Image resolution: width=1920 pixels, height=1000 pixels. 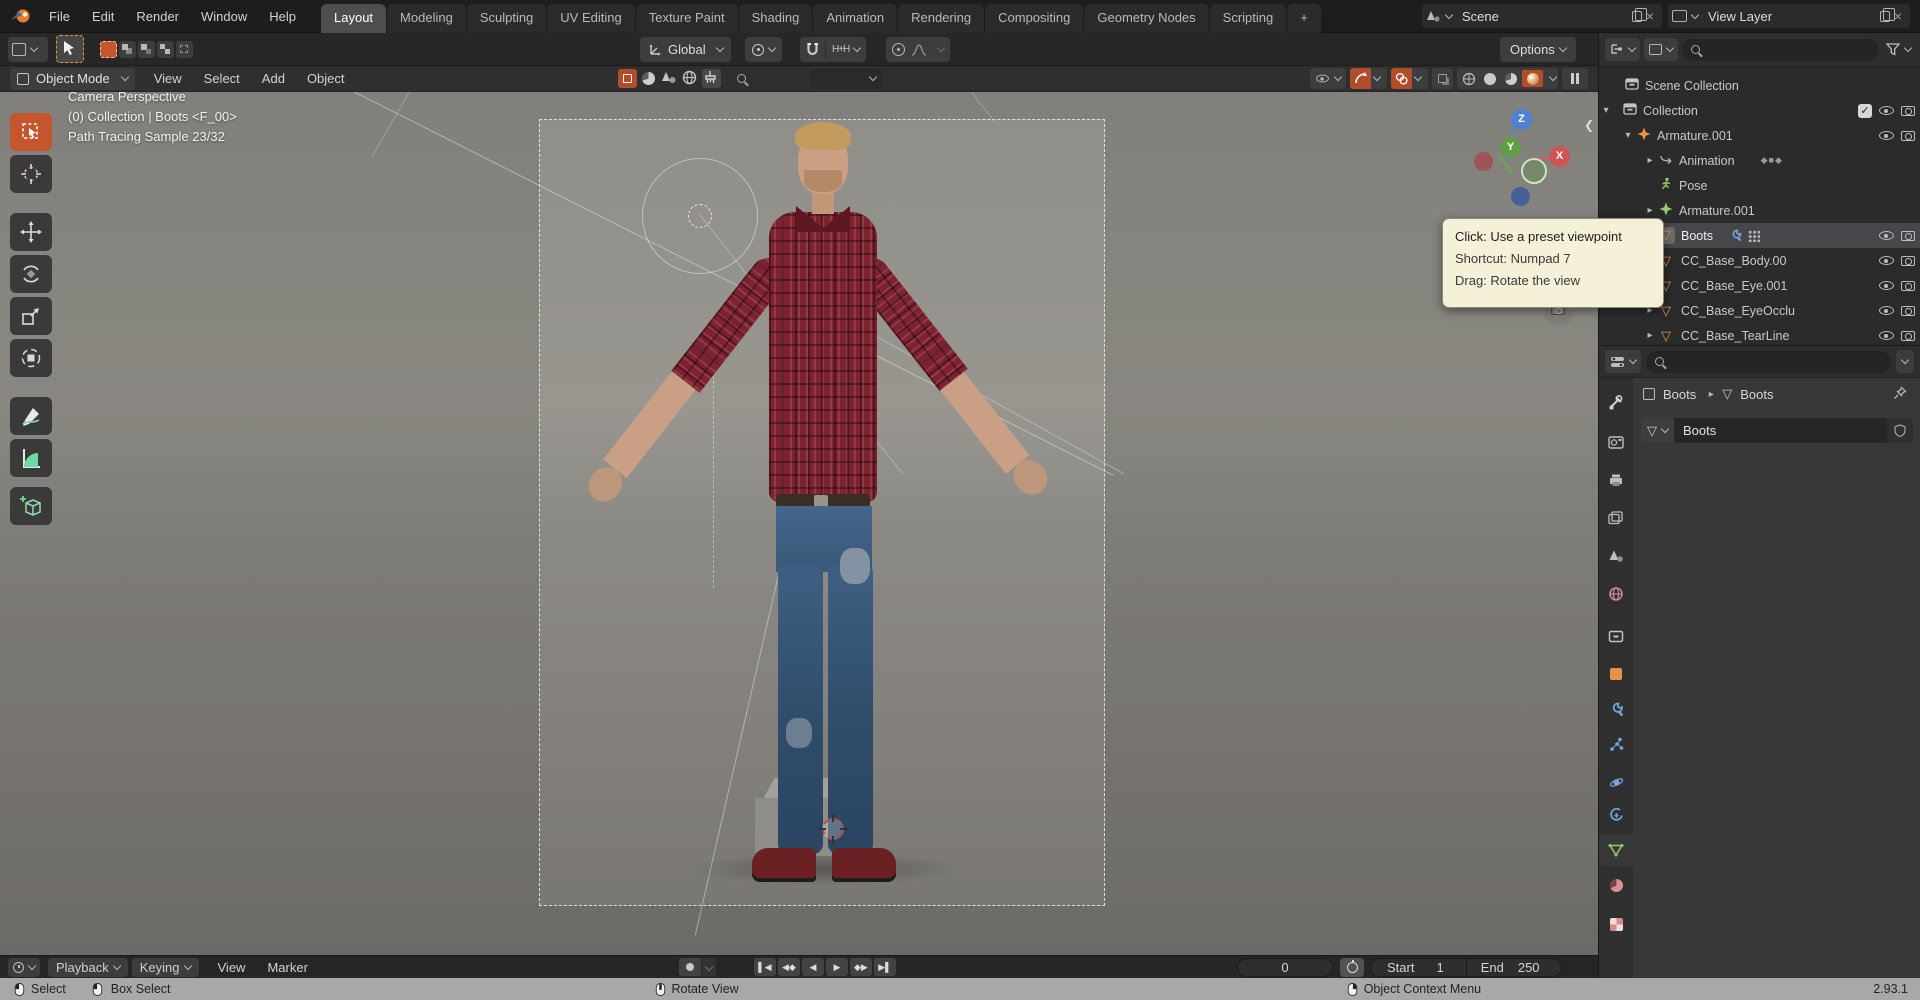 What do you see at coordinates (669, 78) in the screenshot?
I see `filter-scene-icon` at bounding box center [669, 78].